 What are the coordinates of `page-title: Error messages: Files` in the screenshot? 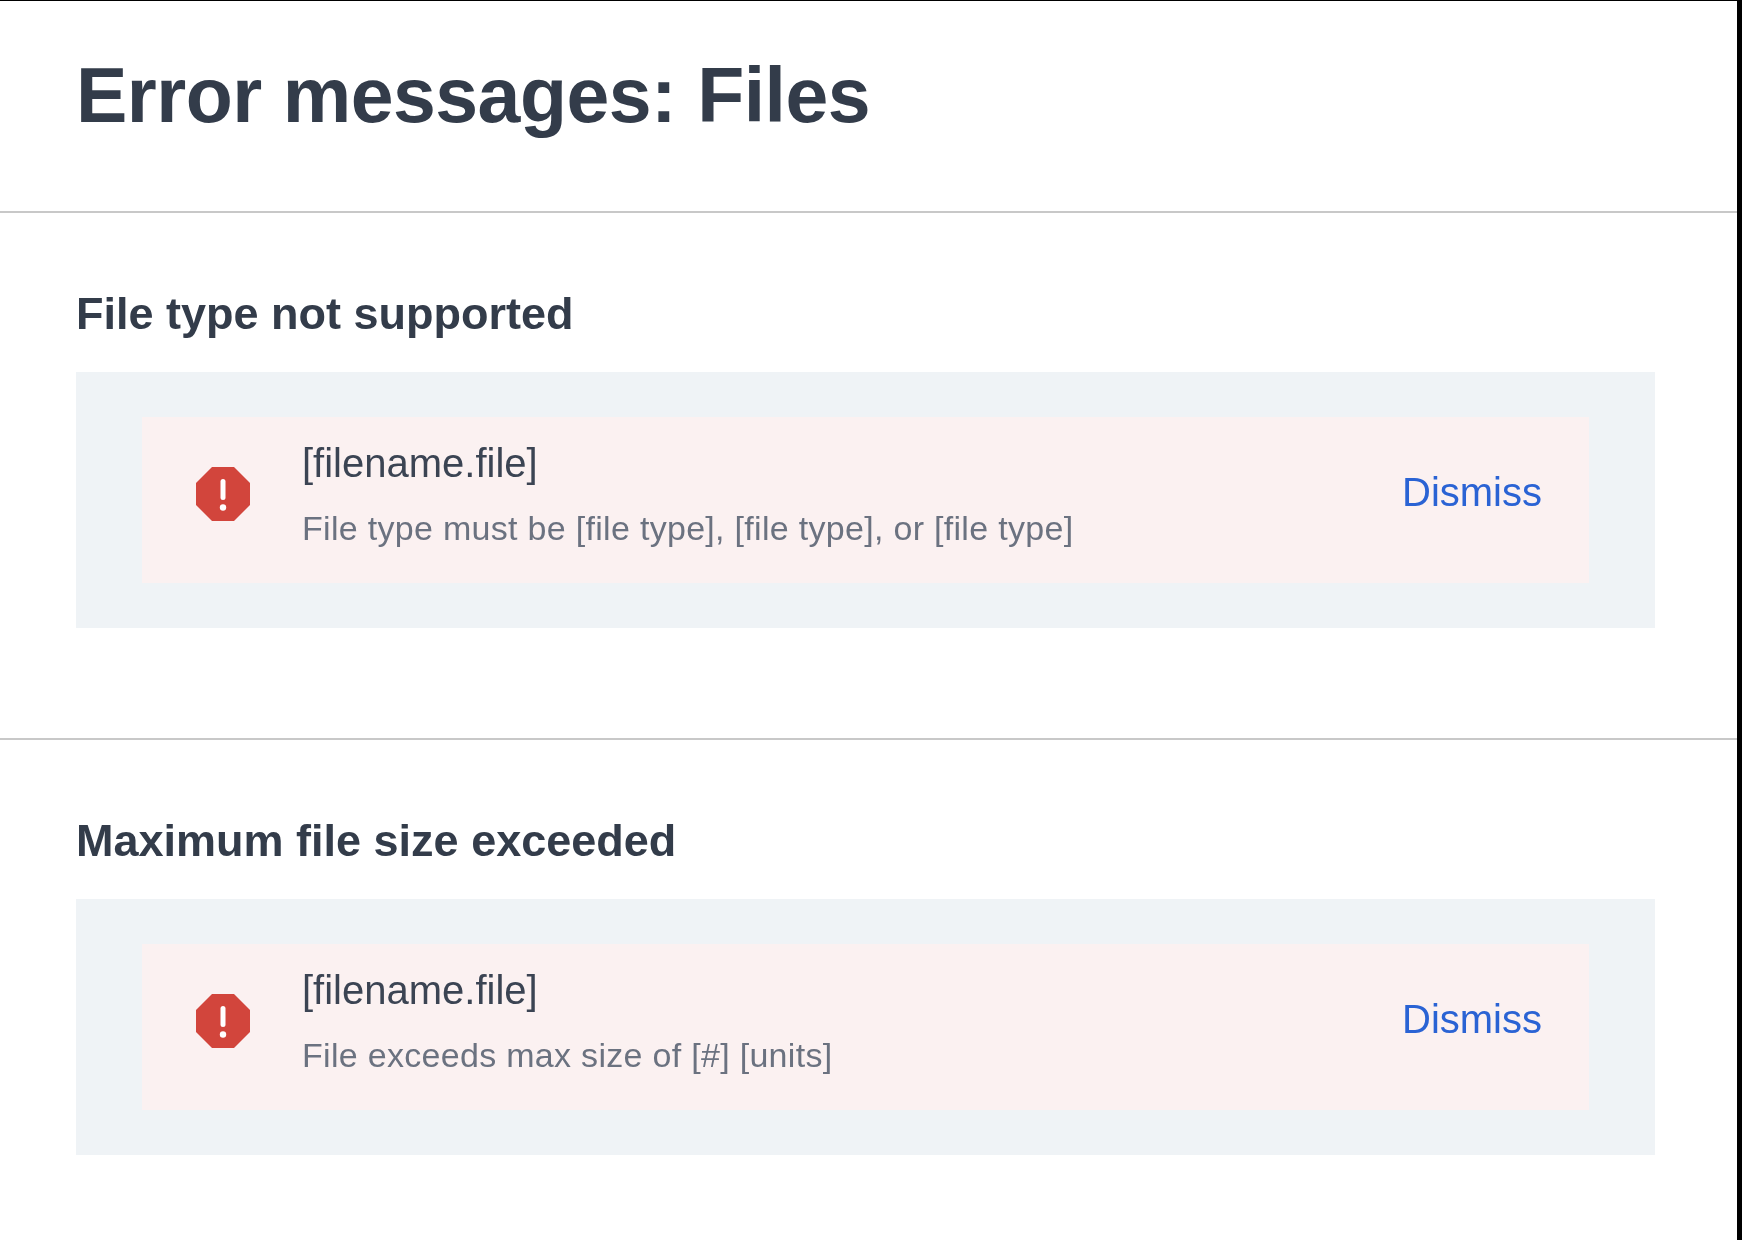 It's located at (474, 95).